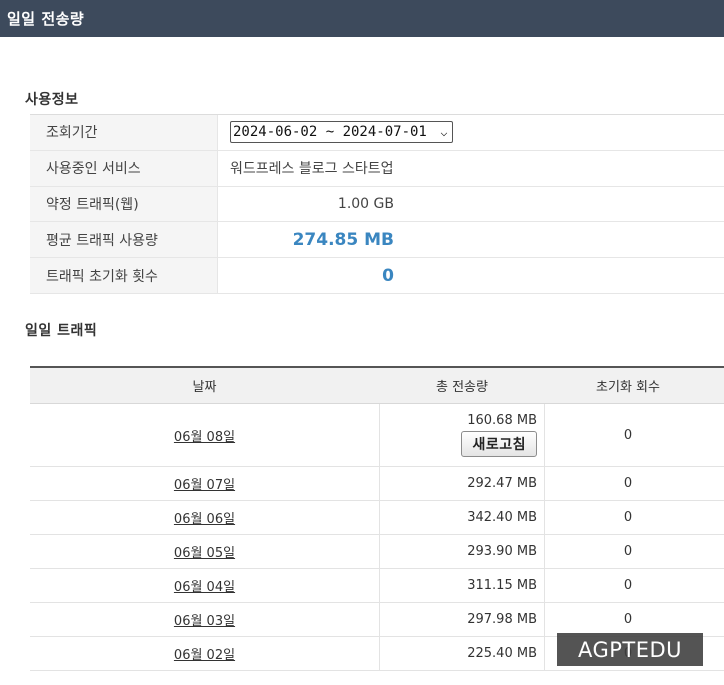 The image size is (724, 685). Describe the element at coordinates (388, 275) in the screenshot. I see `traffic-reset-count-value: 0` at that location.